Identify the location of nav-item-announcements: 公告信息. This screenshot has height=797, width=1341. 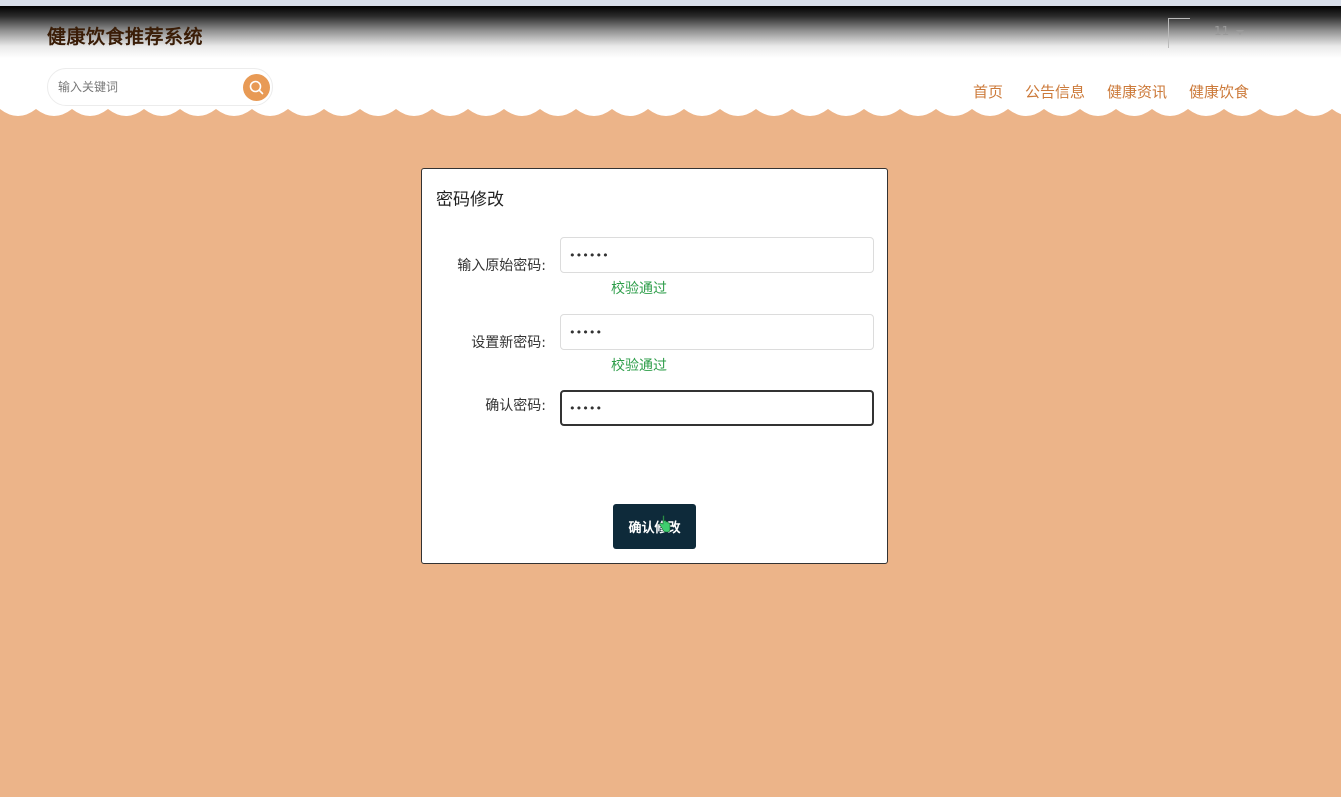
(1055, 91).